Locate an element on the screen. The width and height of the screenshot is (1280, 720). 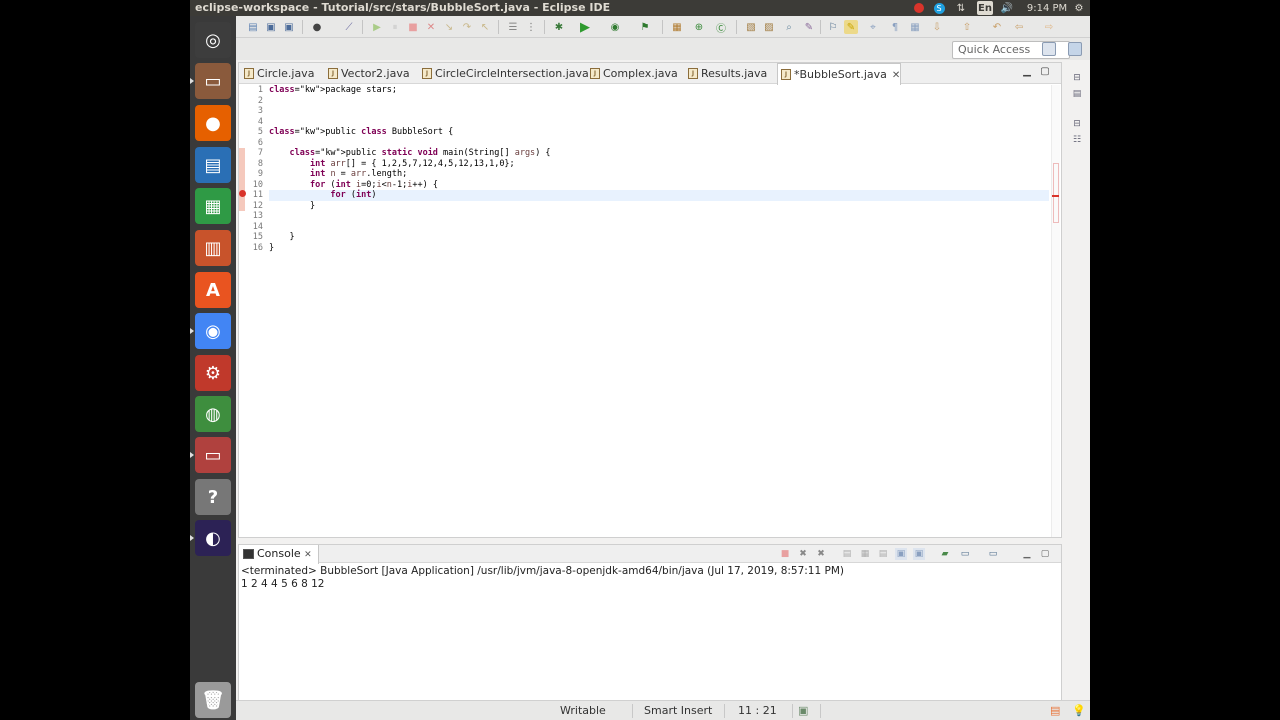
step-over-icon: ↷ is located at coordinates (467, 27).